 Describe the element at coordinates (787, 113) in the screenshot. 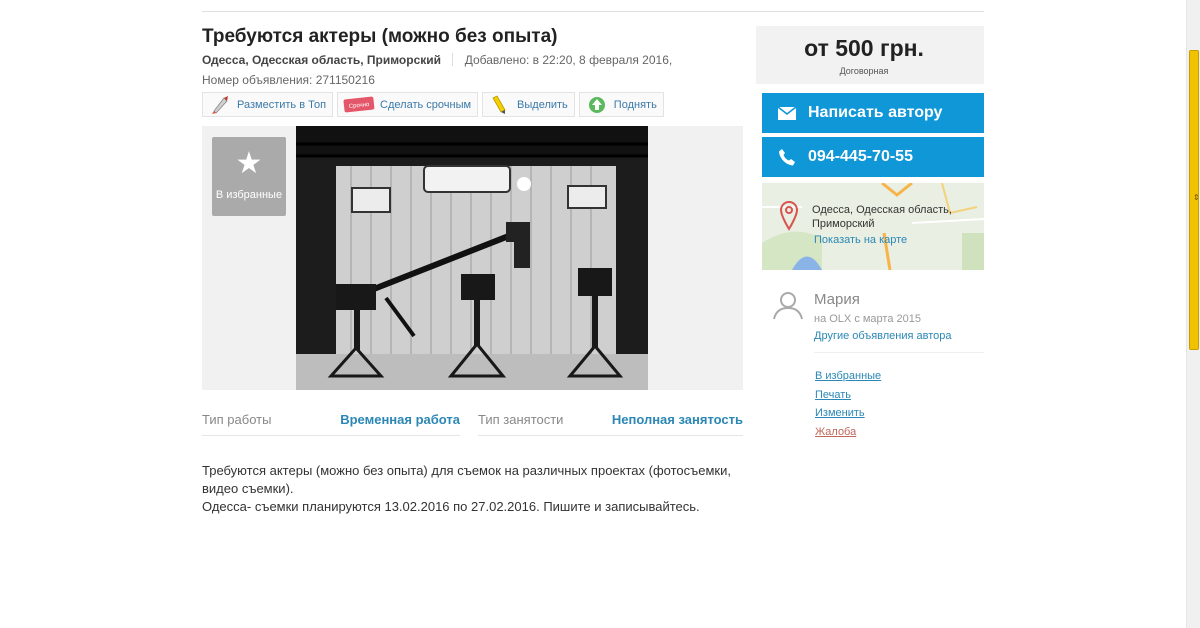

I see `envelope-icon` at that location.